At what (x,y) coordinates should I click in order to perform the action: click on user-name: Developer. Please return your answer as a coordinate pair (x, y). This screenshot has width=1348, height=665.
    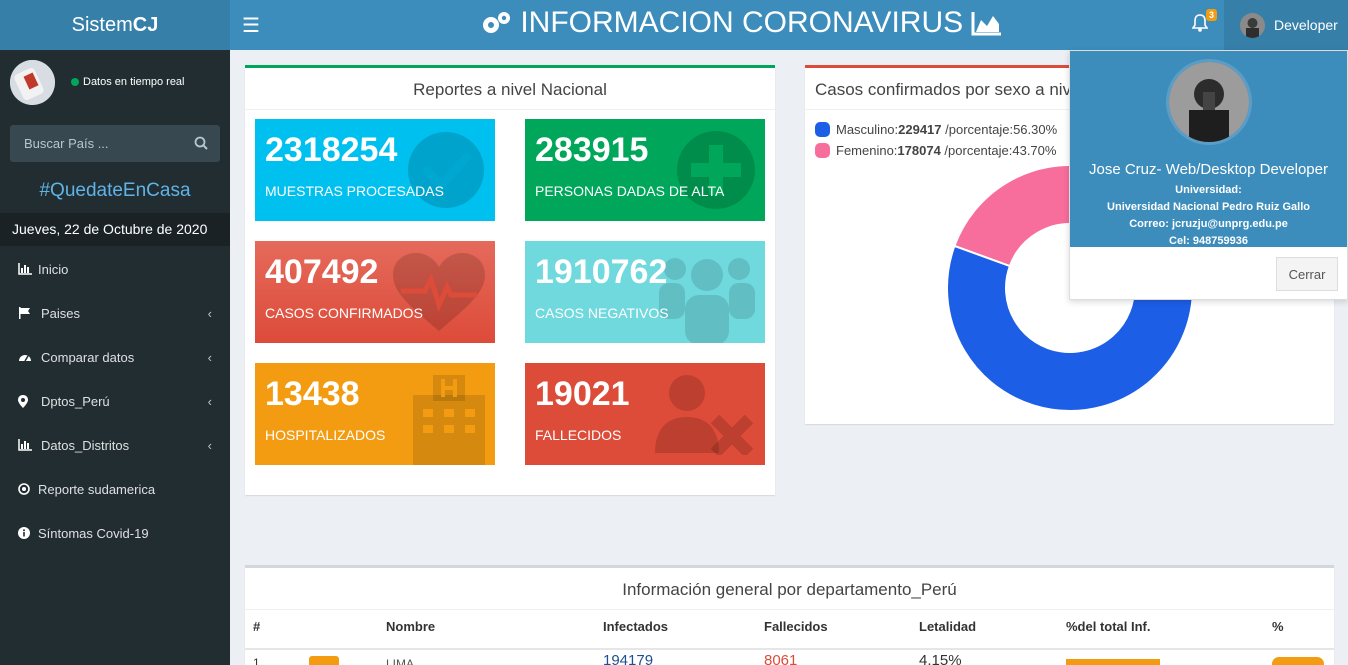
    Looking at the image, I should click on (1306, 25).